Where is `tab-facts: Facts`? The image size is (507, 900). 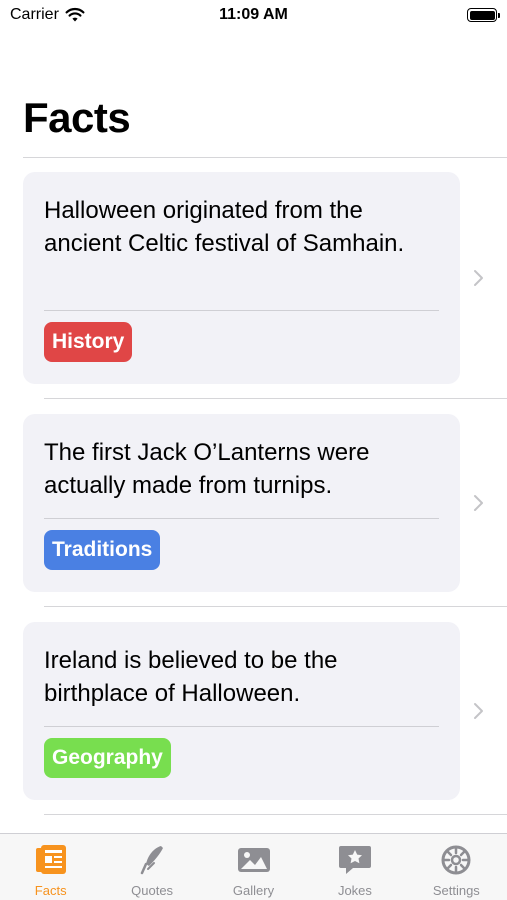
tab-facts: Facts is located at coordinates (50, 867).